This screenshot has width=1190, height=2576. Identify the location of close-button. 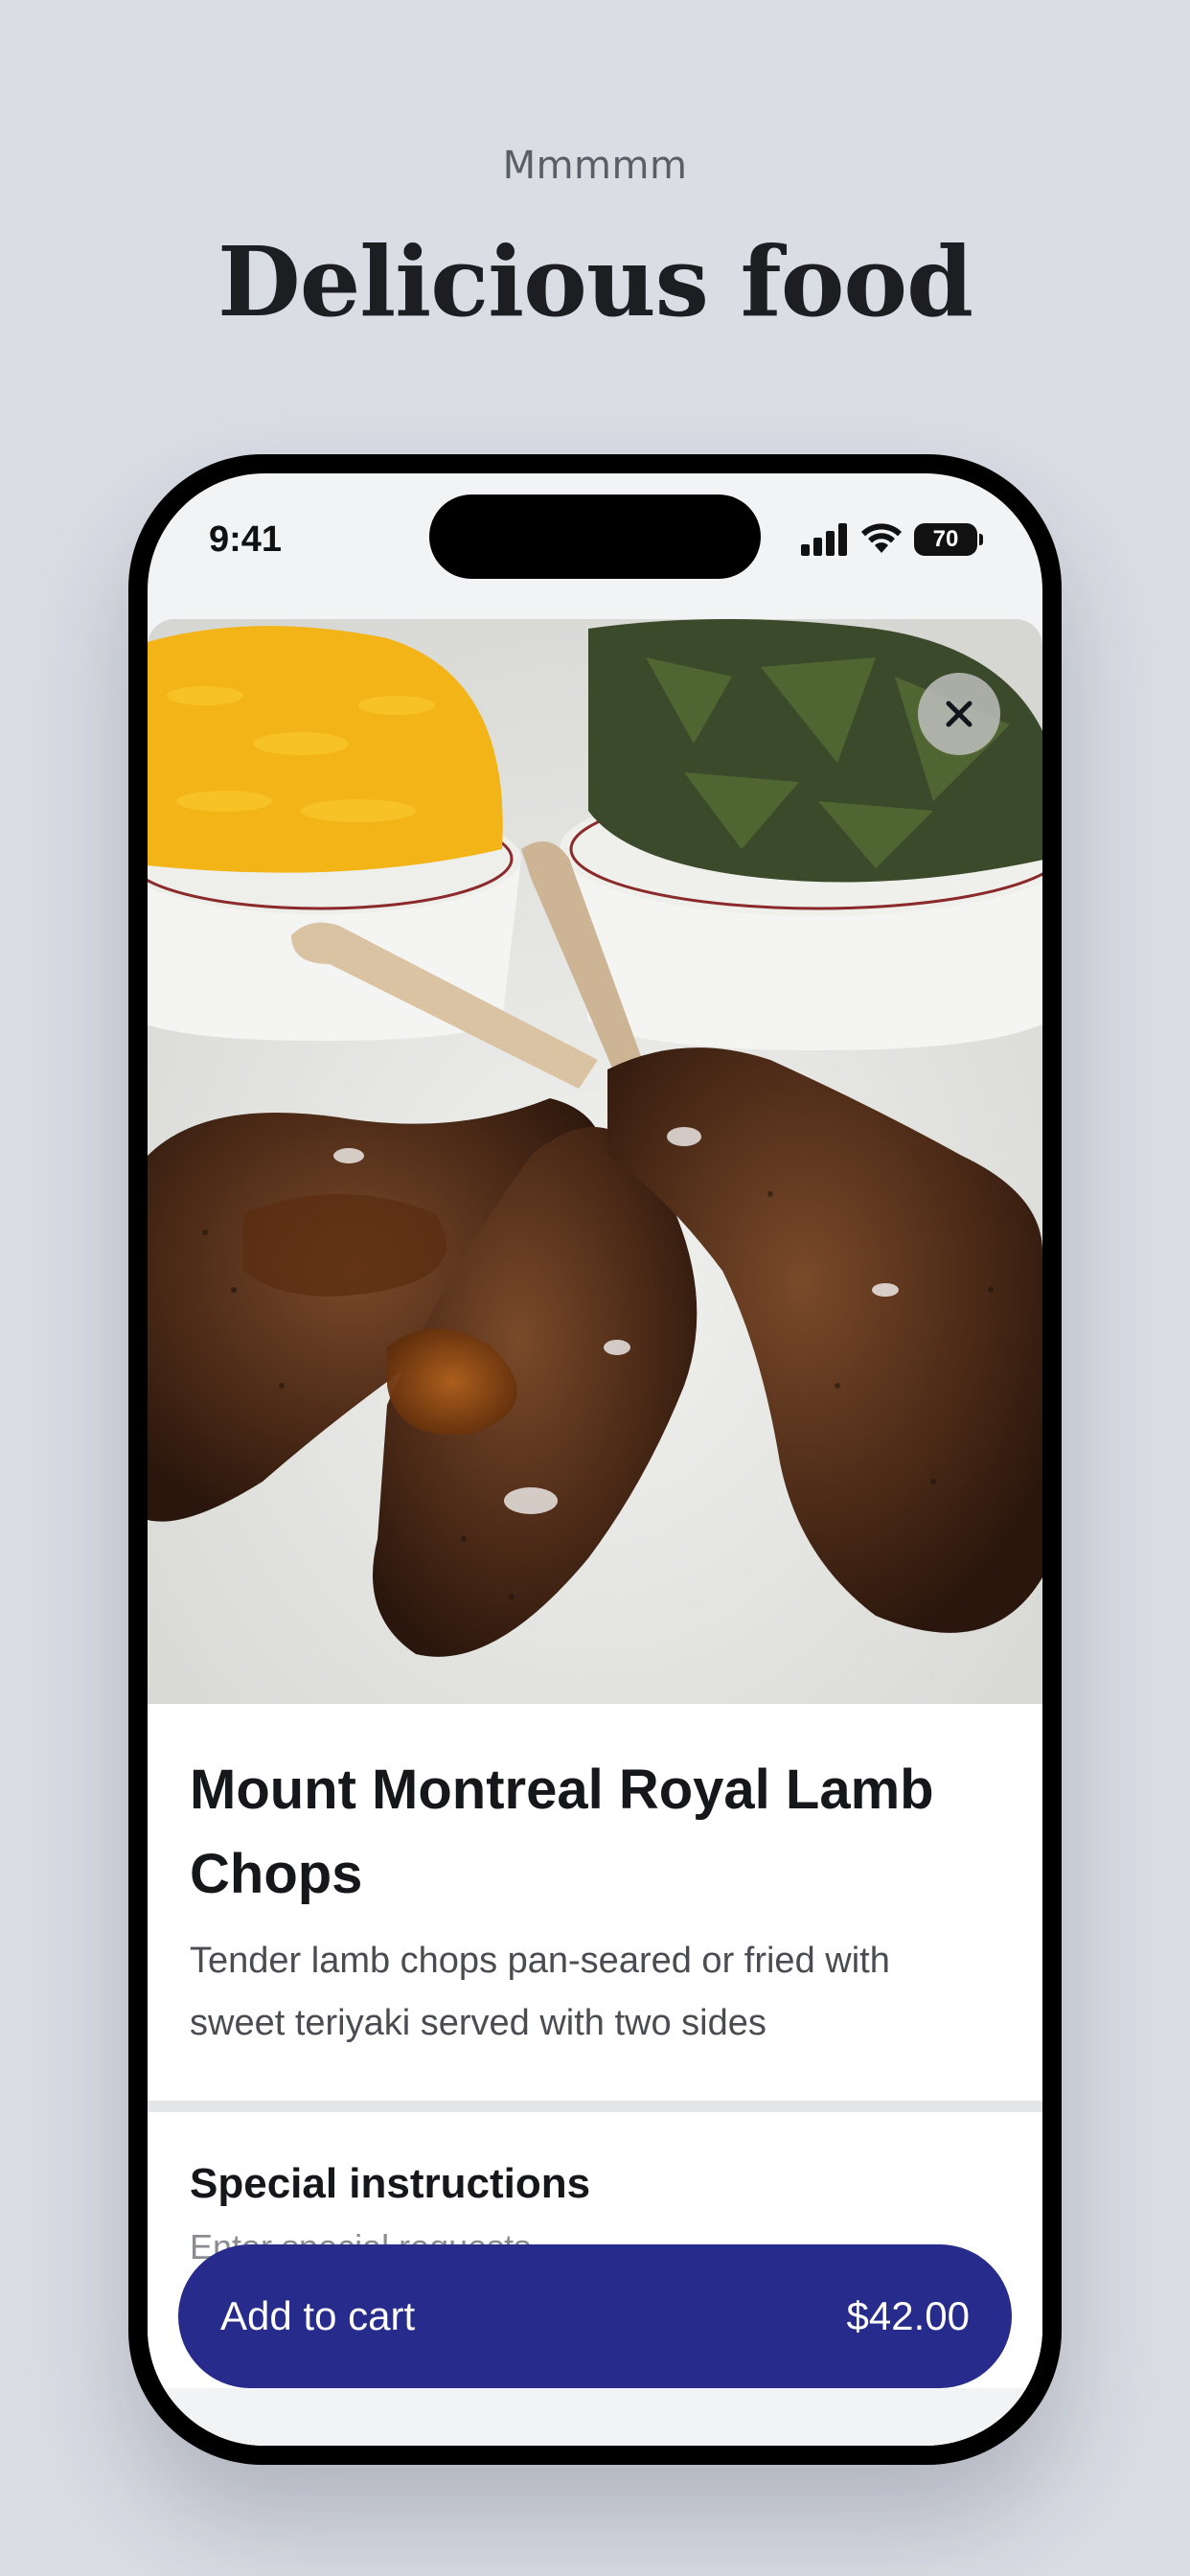
(959, 714).